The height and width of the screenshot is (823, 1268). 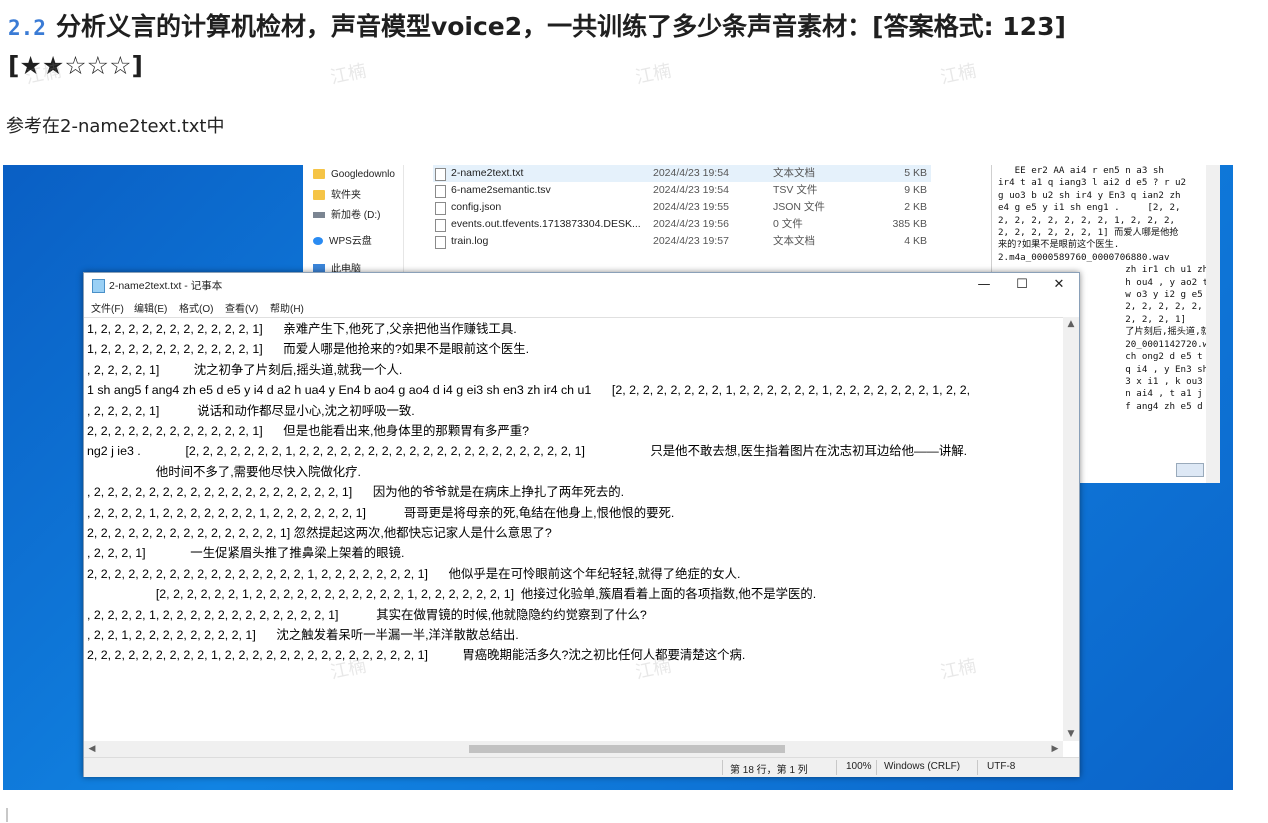 I want to click on menu-bar: 文件(F) 编辑(E) 格式(O) 查看(V) 帮助(H), so click(x=581, y=307).